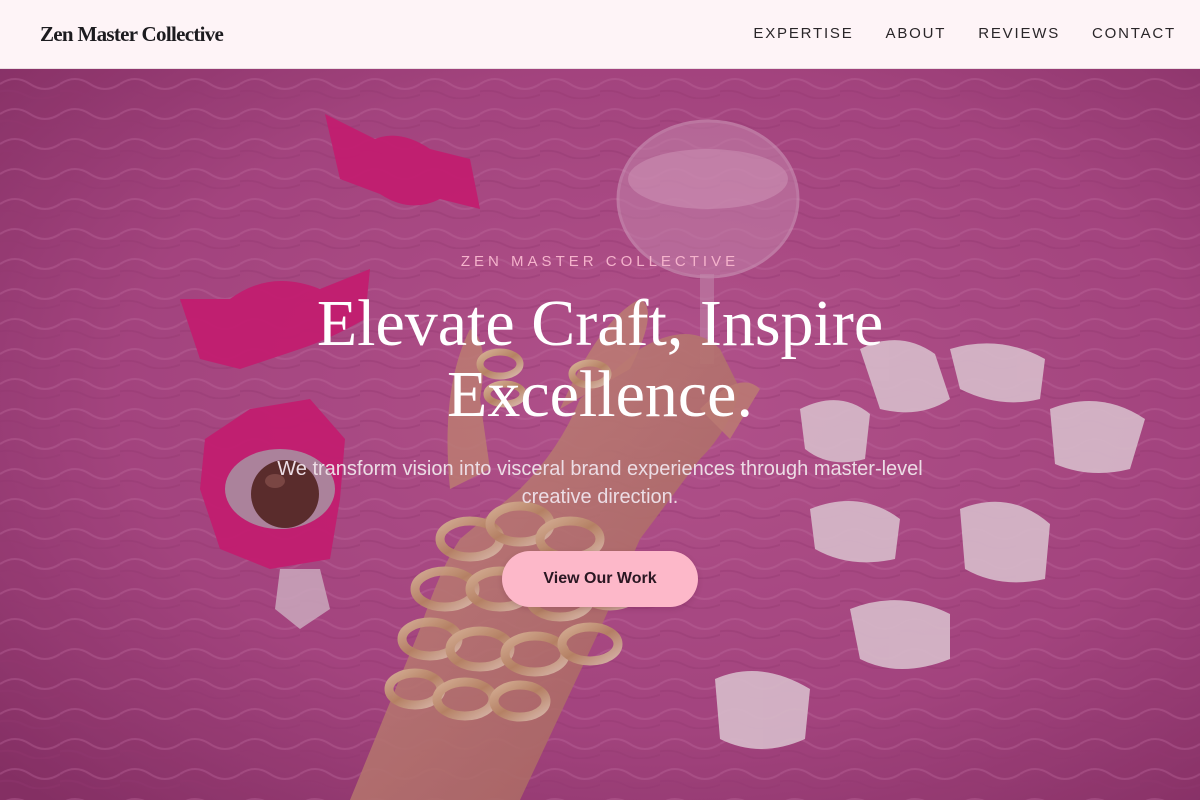 The image size is (1200, 800). I want to click on nav-link-expertise: EXPERTISE, so click(803, 34).